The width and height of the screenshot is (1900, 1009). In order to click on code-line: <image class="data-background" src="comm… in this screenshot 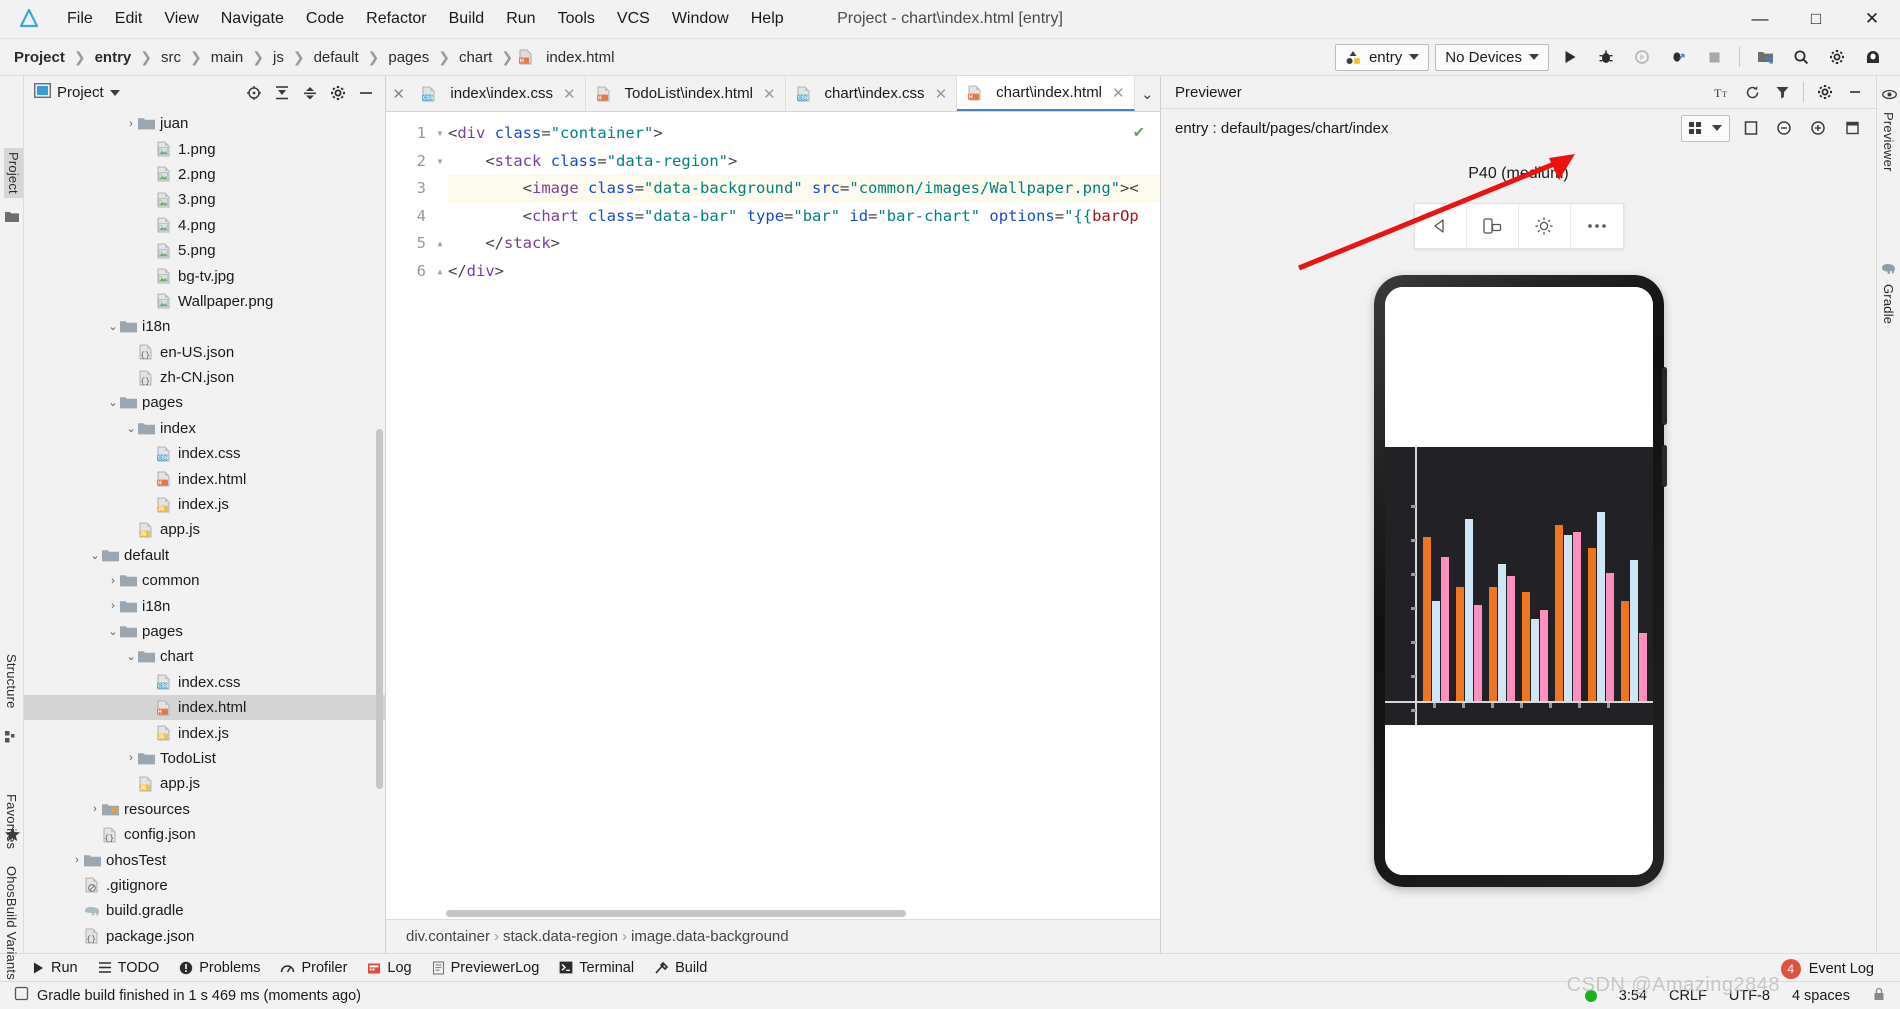, I will do `click(804, 189)`.